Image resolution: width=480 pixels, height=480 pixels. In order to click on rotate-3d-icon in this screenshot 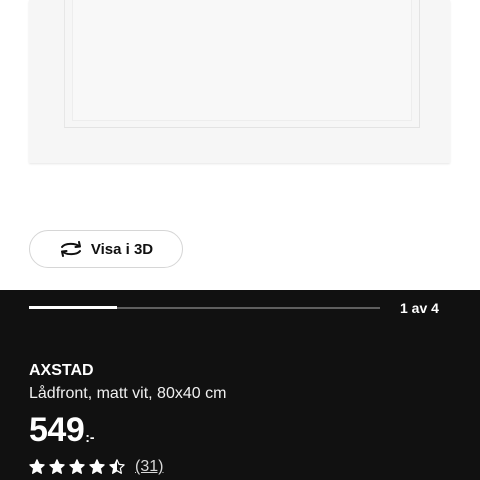, I will do `click(71, 249)`.